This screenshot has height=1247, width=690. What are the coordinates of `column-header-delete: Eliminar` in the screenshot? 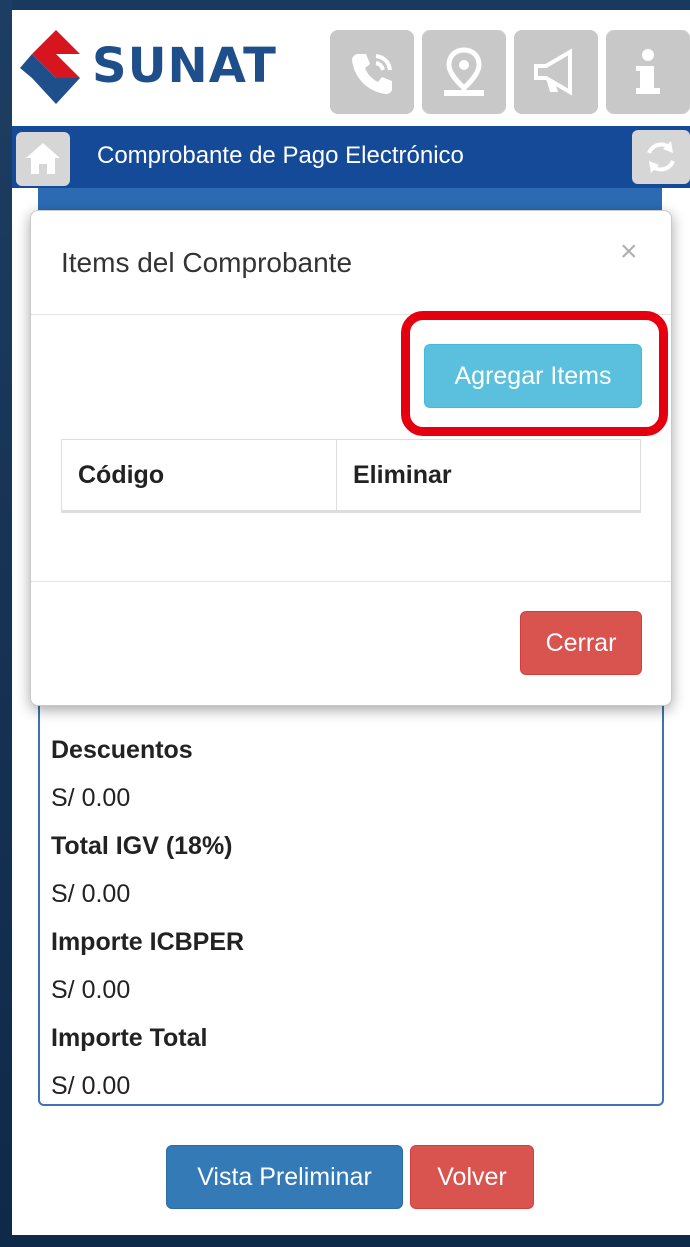 It's located at (488, 476).